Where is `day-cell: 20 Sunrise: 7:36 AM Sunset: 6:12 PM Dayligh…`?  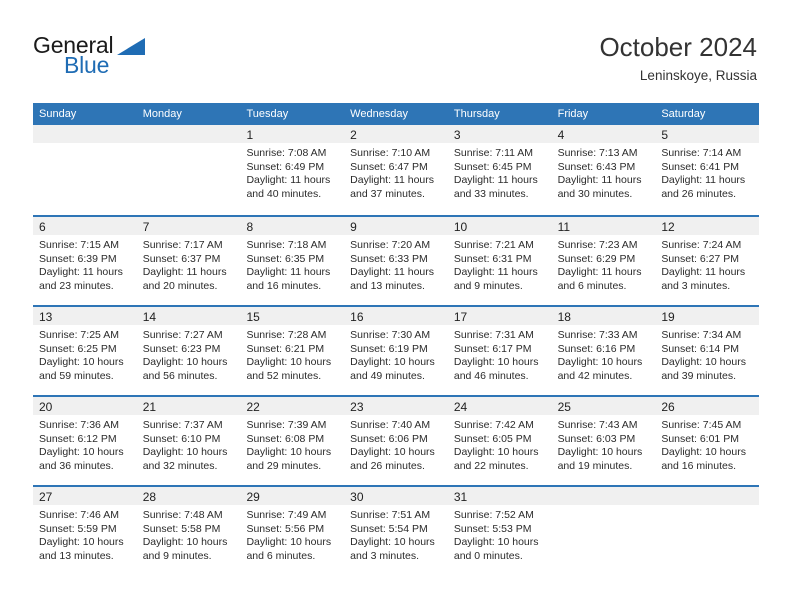 day-cell: 20 Sunrise: 7:36 AM Sunset: 6:12 PM Dayligh… is located at coordinates (85, 441).